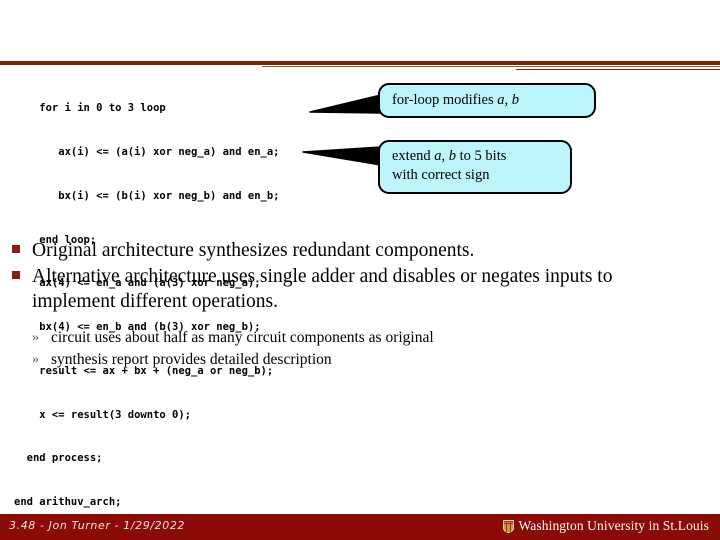 The image size is (720, 540). Describe the element at coordinates (97, 525) in the screenshot. I see `footer-slide-info: 3.48 - Jon Turner - 1/29/2022` at that location.